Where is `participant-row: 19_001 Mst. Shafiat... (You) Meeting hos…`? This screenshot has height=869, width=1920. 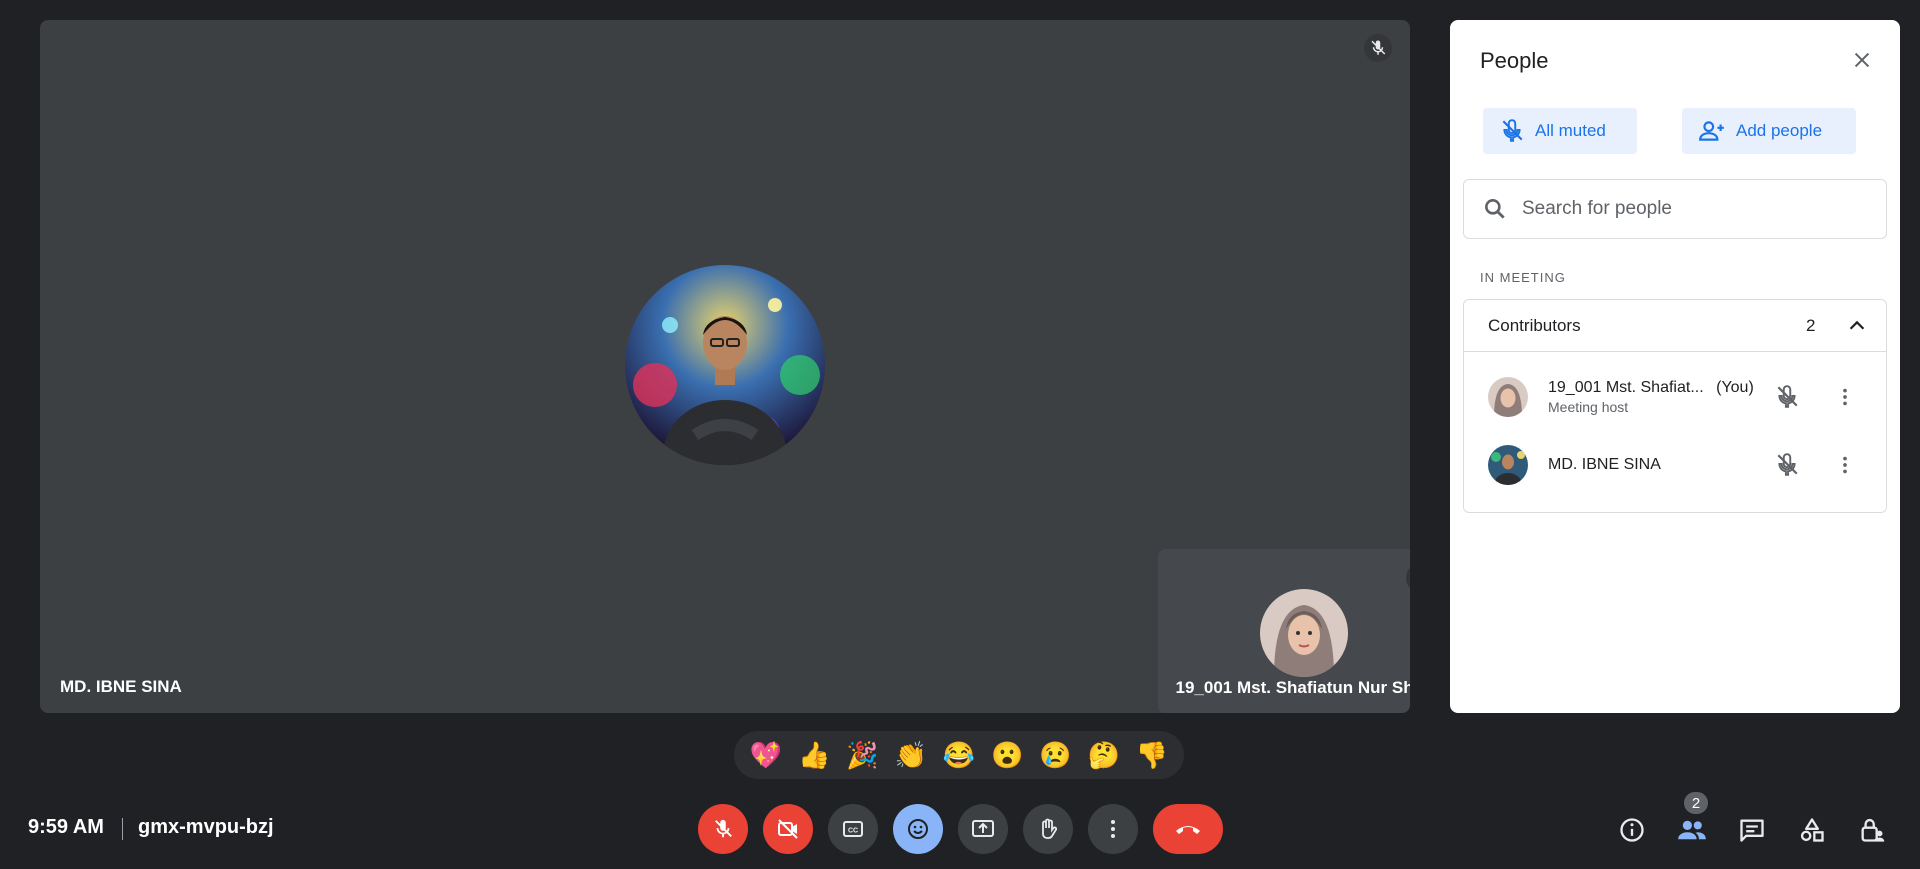 participant-row: 19_001 Mst. Shafiat... (You) Meeting hos… is located at coordinates (1676, 397).